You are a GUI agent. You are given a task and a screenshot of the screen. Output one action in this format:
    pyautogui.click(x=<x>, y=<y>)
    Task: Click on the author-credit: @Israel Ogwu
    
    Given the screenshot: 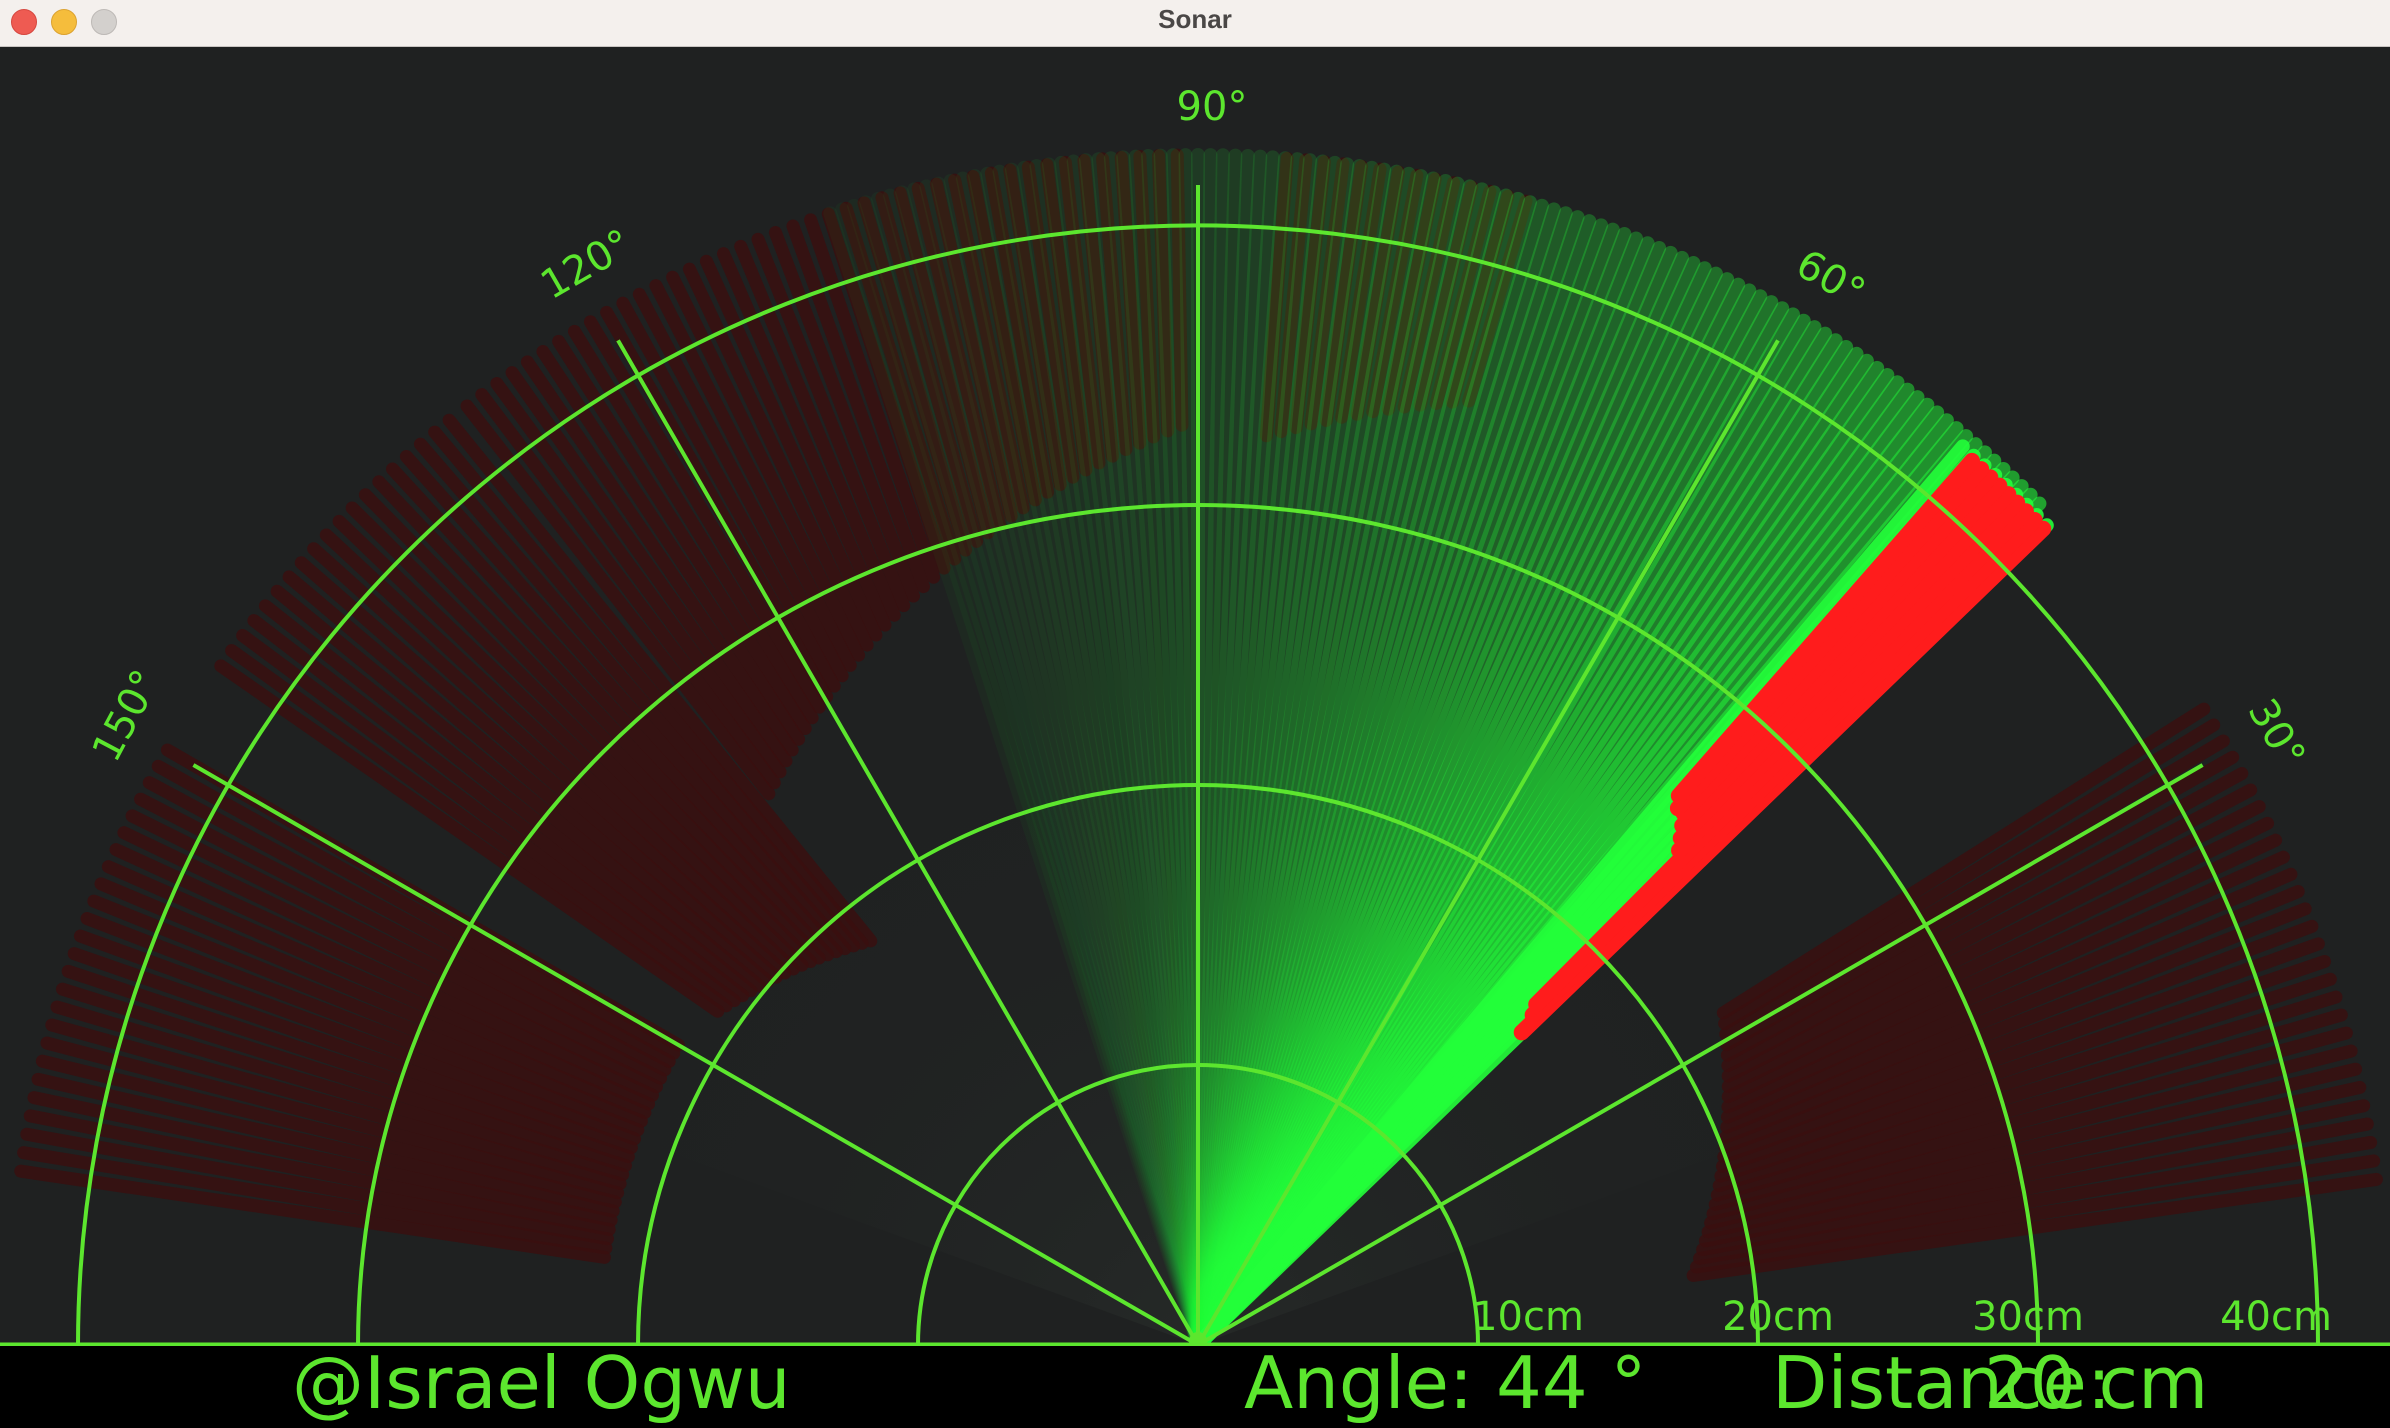 What is the action you would take?
    pyautogui.click(x=541, y=1383)
    